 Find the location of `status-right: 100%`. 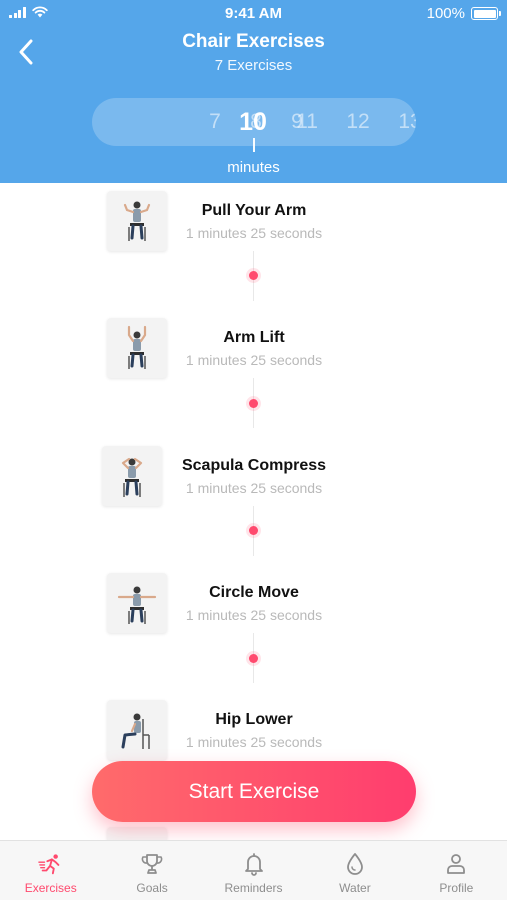

status-right: 100% is located at coordinates (463, 13).